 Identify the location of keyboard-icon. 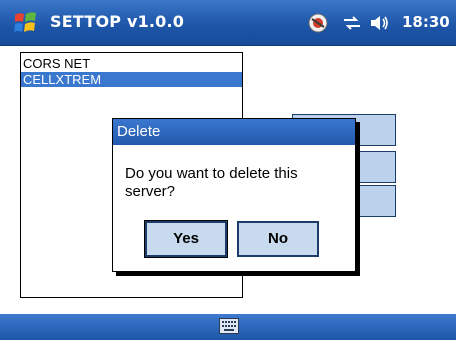
(229, 326).